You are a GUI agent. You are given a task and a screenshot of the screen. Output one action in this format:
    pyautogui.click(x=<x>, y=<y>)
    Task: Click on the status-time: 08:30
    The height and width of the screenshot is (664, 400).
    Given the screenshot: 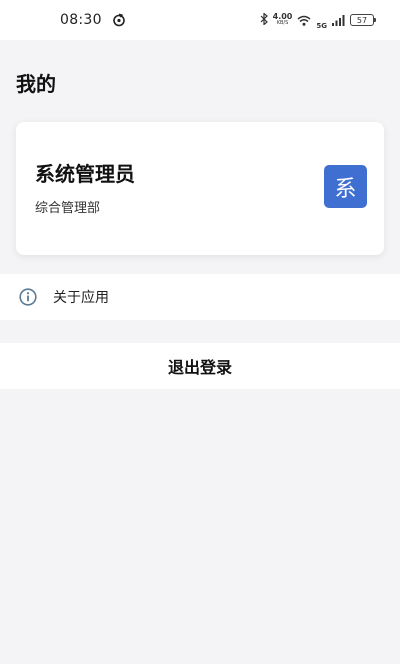 What is the action you would take?
    pyautogui.click(x=81, y=20)
    